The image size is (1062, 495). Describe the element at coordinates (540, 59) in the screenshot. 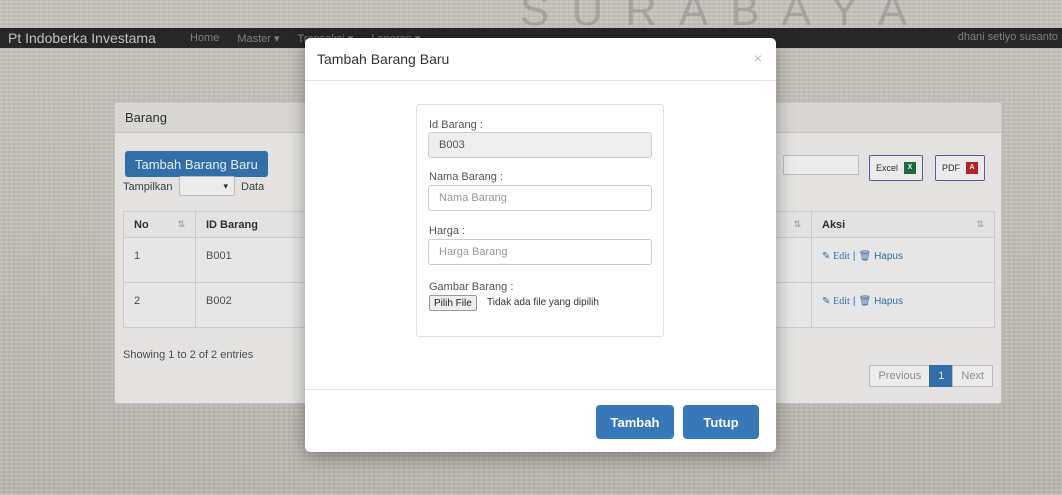

I see `modal-header: Tambah Barang Baru ×` at that location.